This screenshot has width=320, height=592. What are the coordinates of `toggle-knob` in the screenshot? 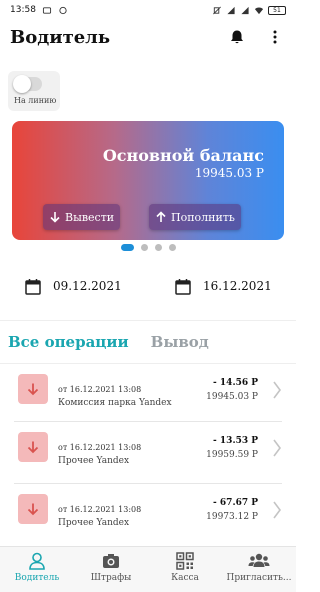 It's located at (22, 84).